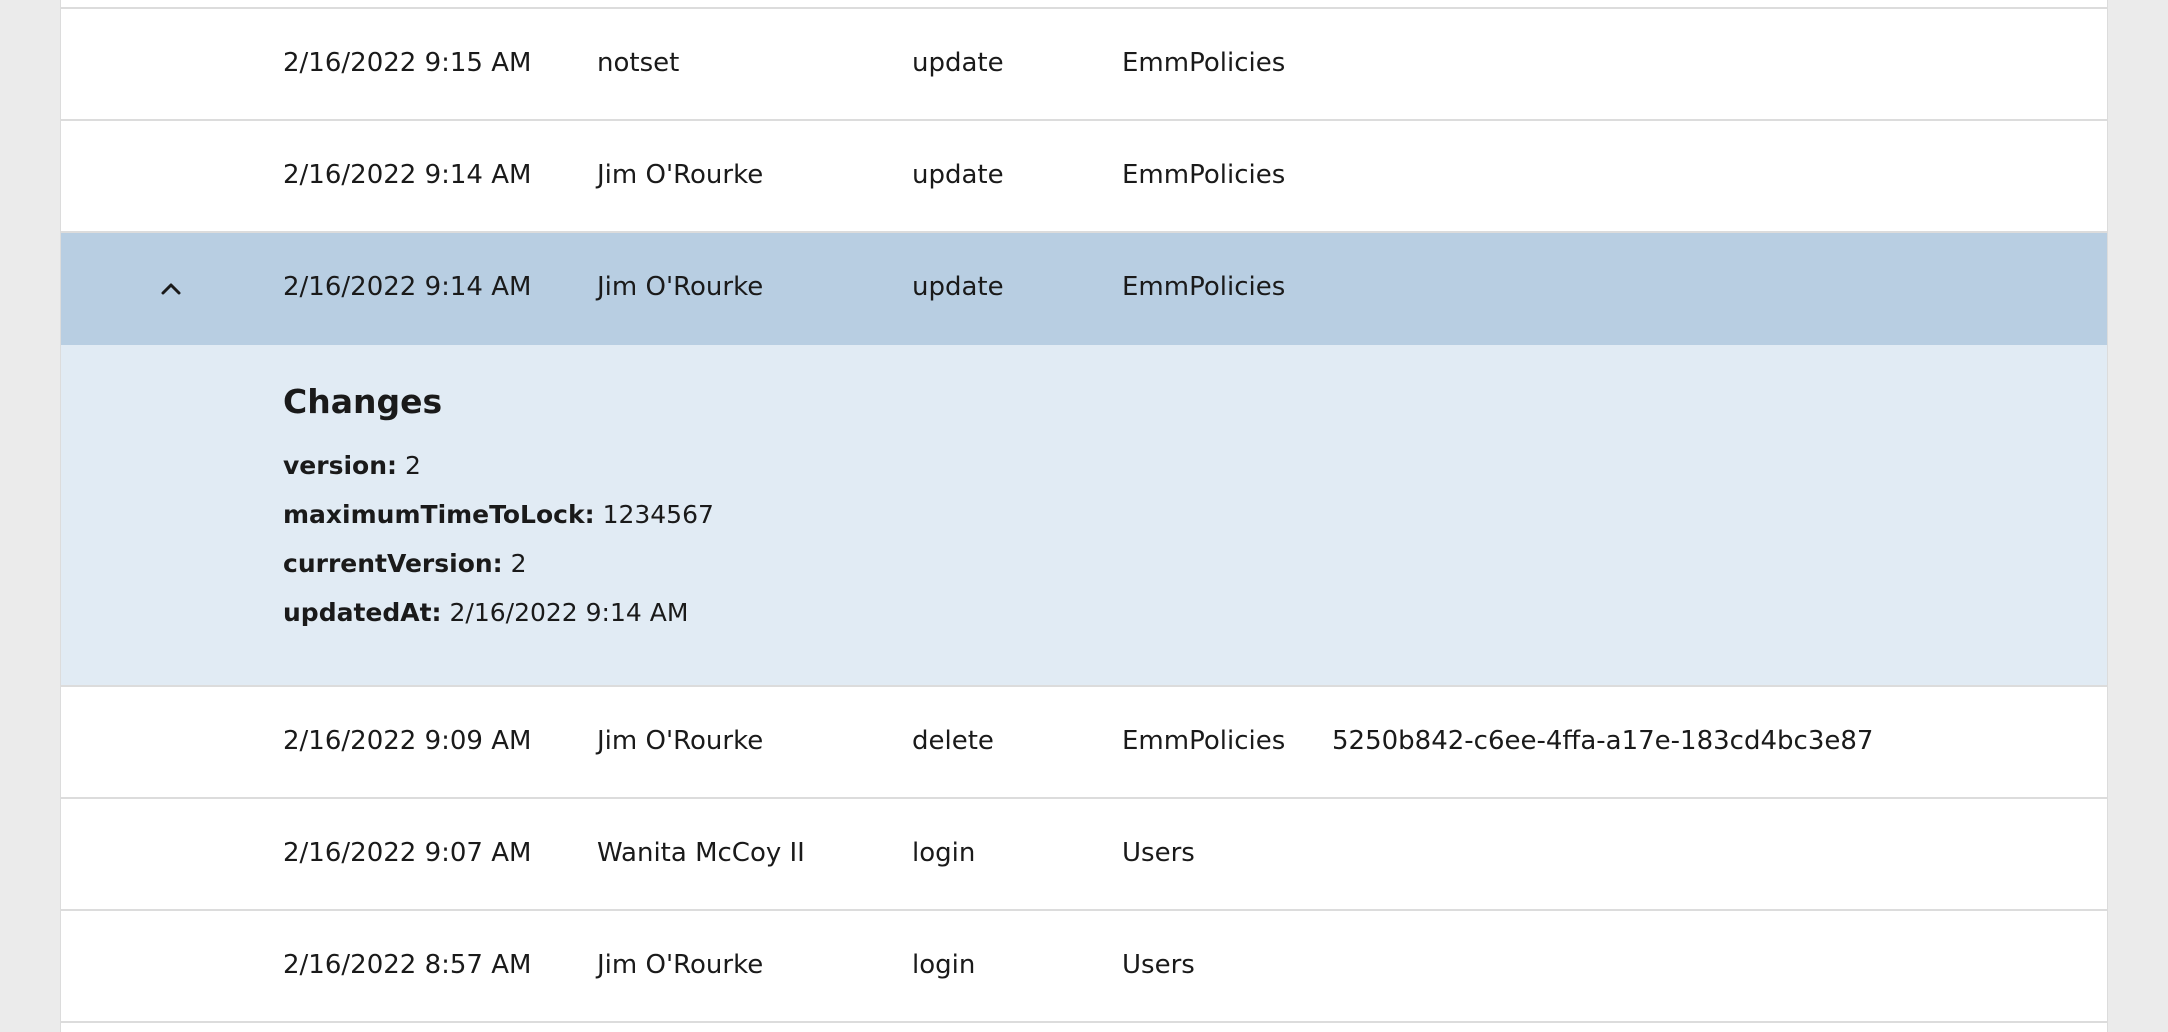 This screenshot has height=1032, width=2168. I want to click on row-date: 2/16/2022 8:57 AM, so click(407, 965).